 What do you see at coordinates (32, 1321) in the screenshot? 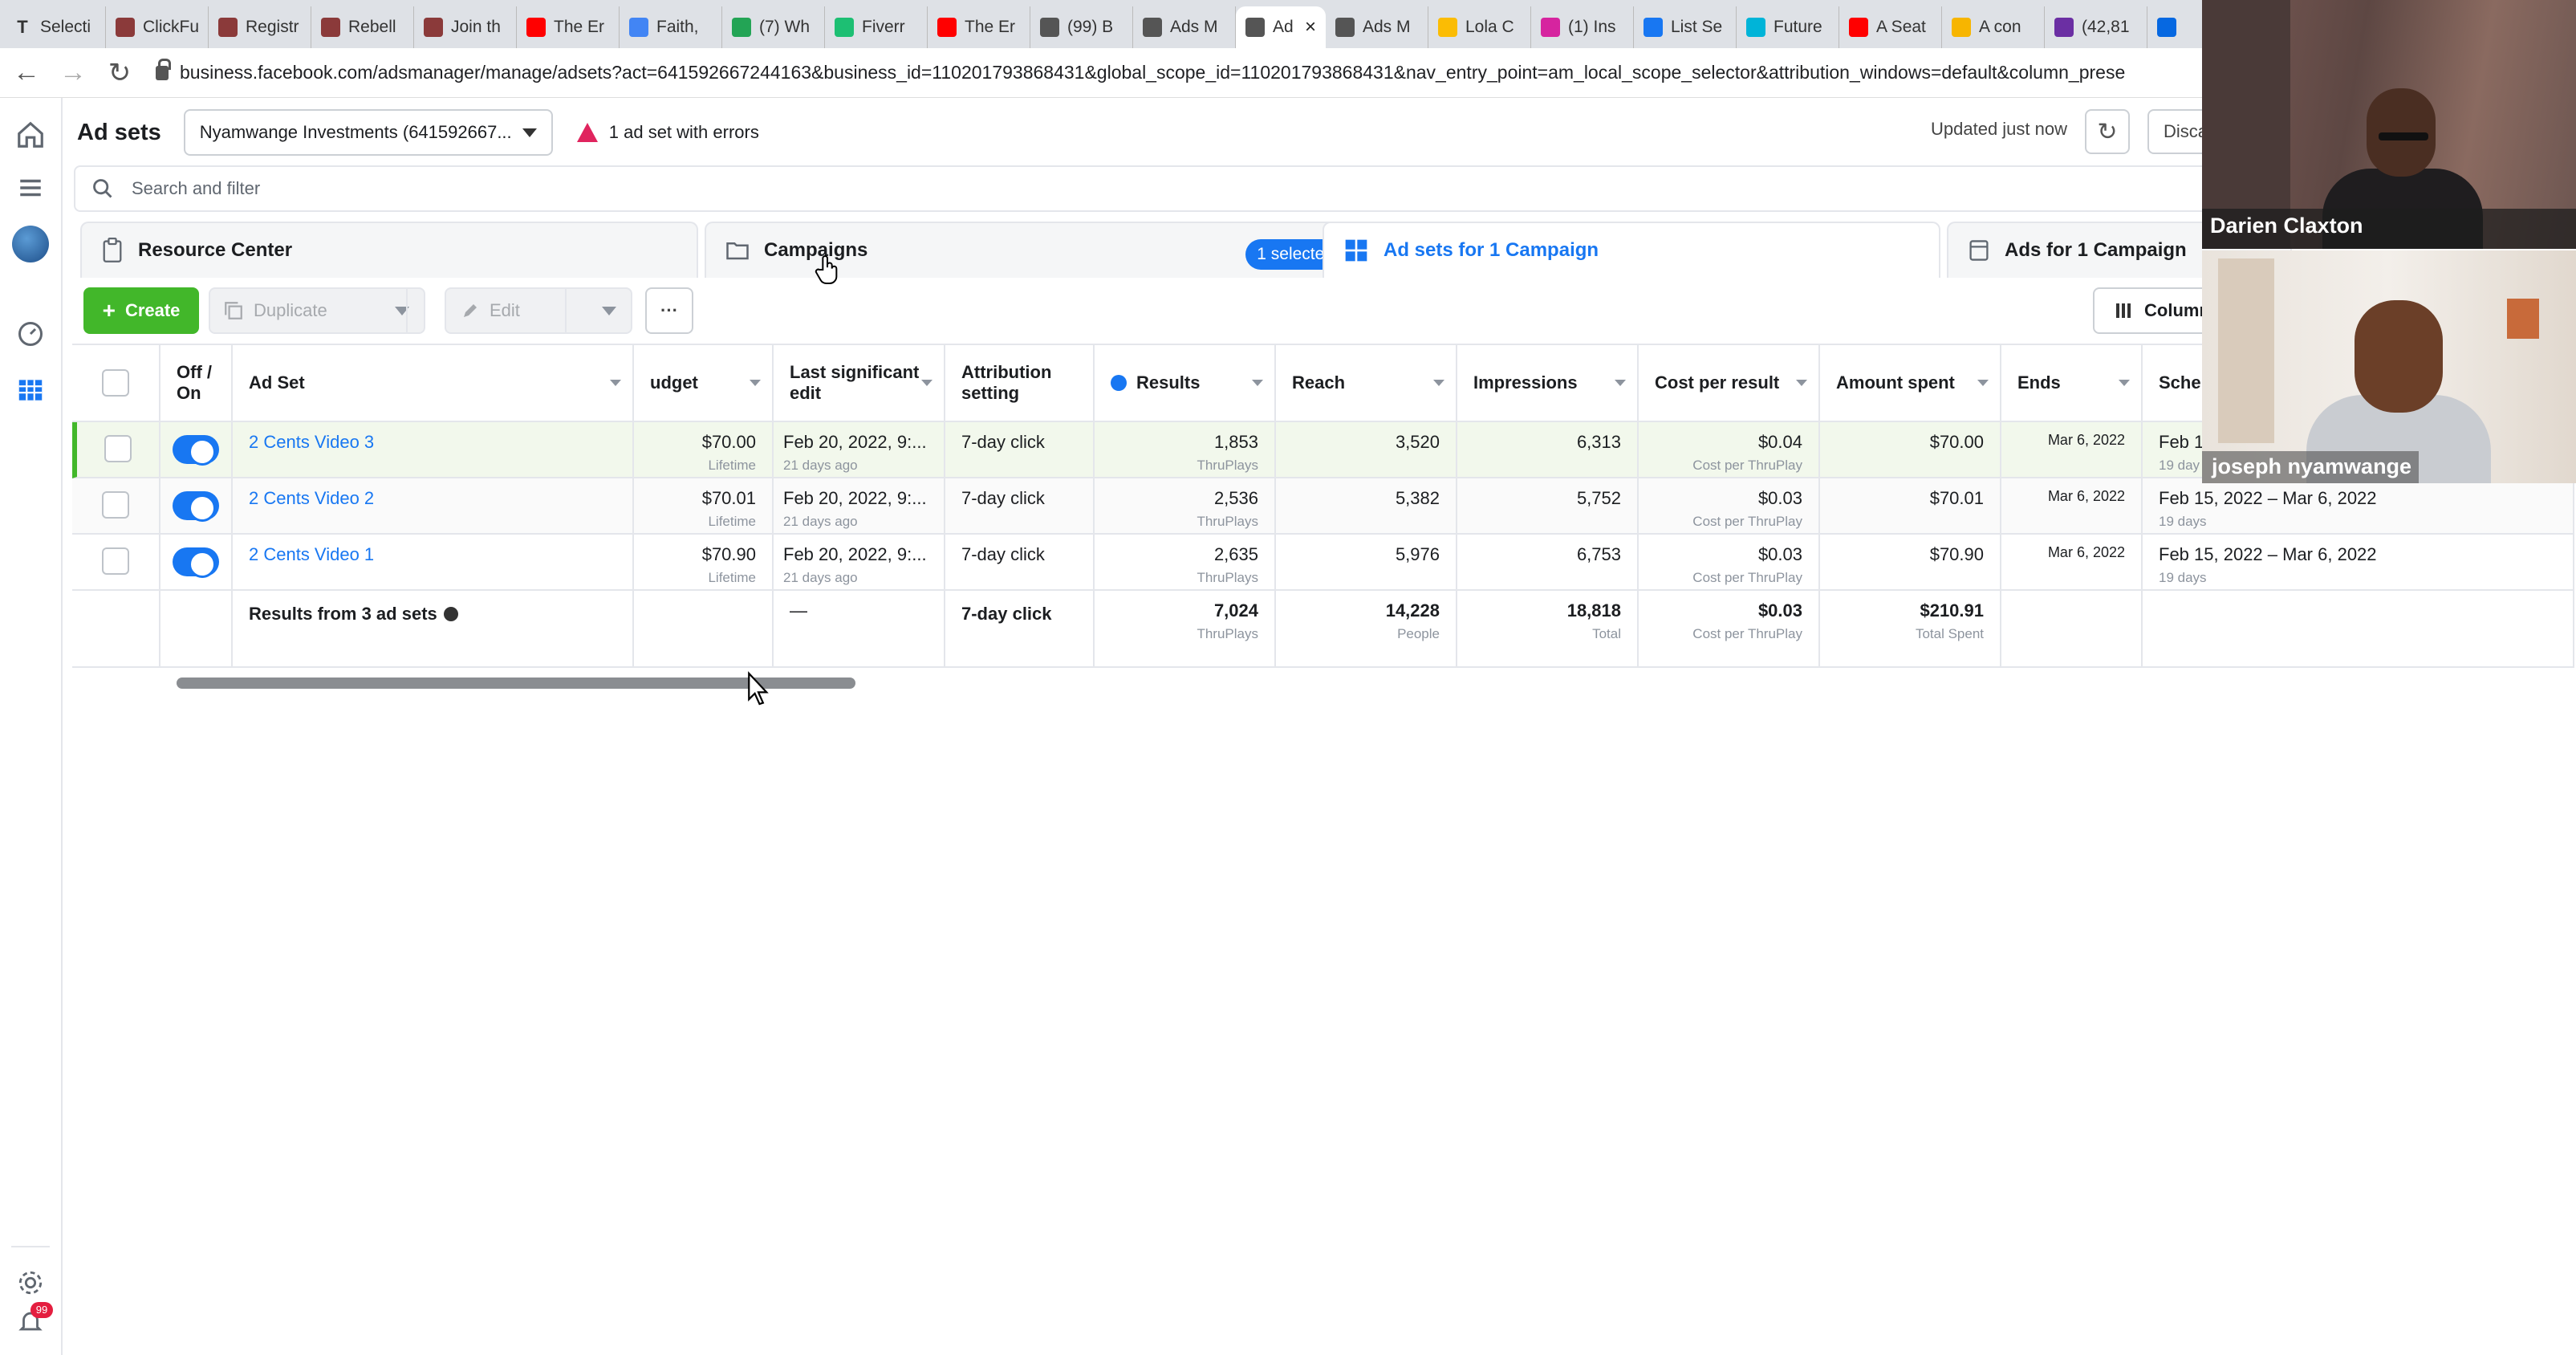
I see `notifications-bell-icon: 99` at bounding box center [32, 1321].